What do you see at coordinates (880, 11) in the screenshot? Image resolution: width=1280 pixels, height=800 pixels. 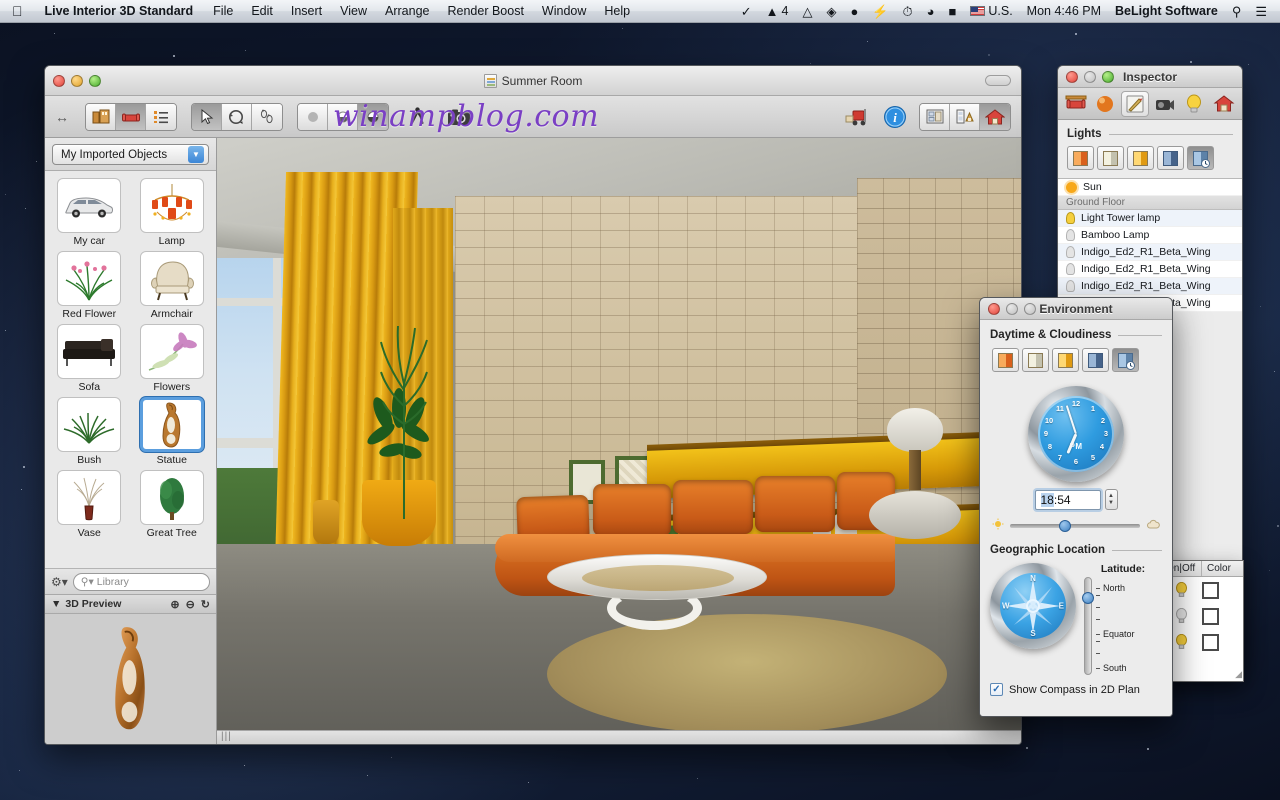 I see `flash-icon: ⚡` at bounding box center [880, 11].